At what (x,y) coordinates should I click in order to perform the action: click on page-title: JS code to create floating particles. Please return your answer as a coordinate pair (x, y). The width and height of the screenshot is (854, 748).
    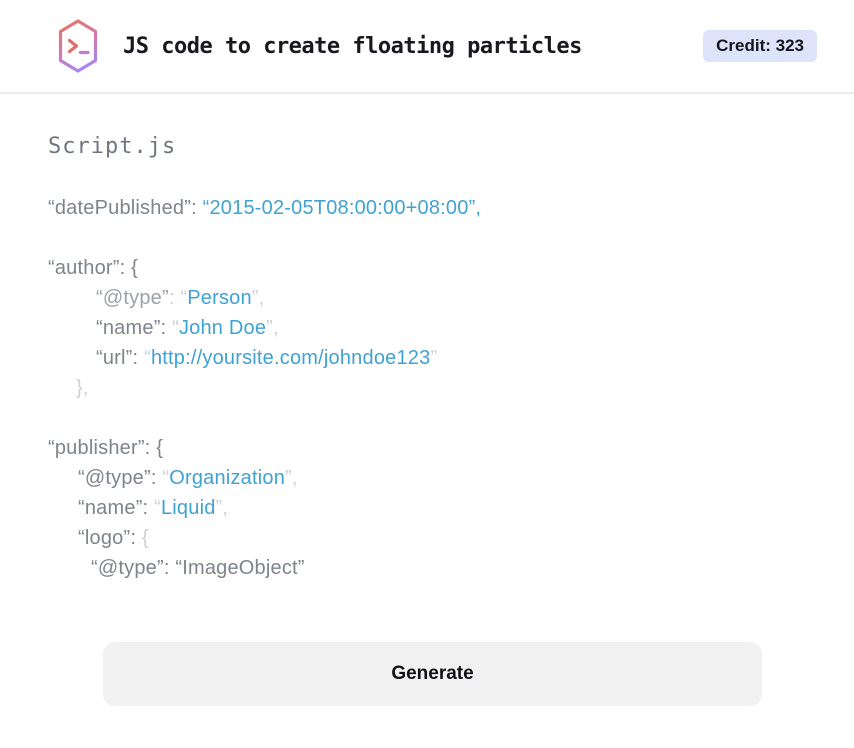
    Looking at the image, I should click on (352, 46).